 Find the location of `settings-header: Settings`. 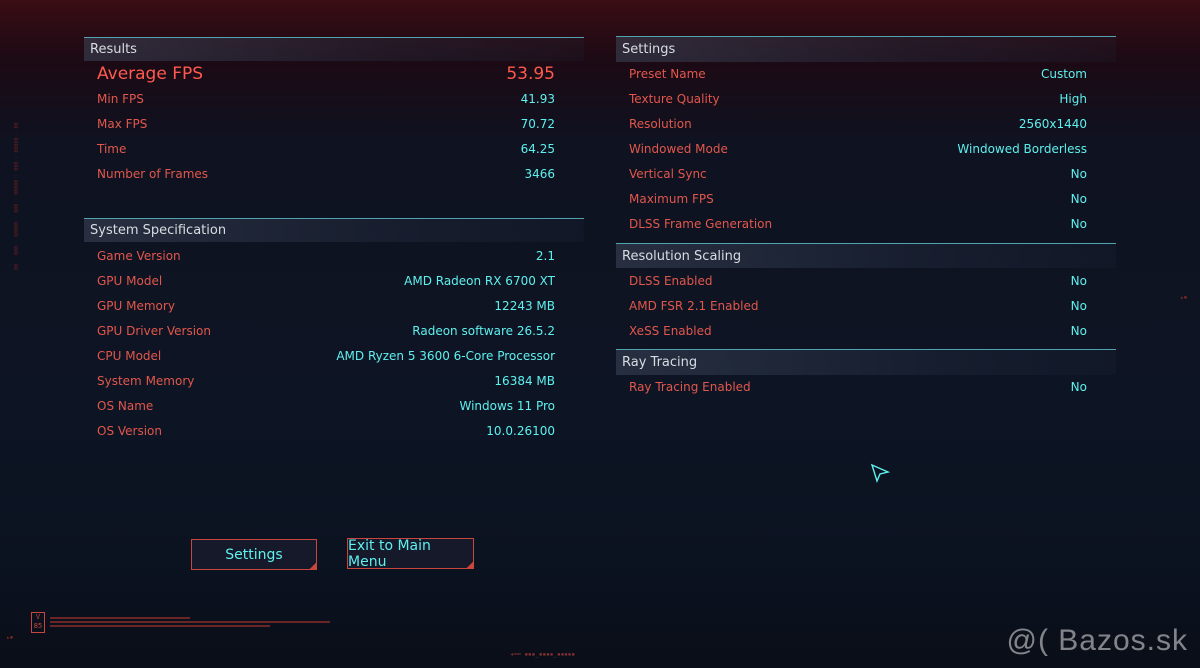

settings-header: Settings is located at coordinates (866, 49).